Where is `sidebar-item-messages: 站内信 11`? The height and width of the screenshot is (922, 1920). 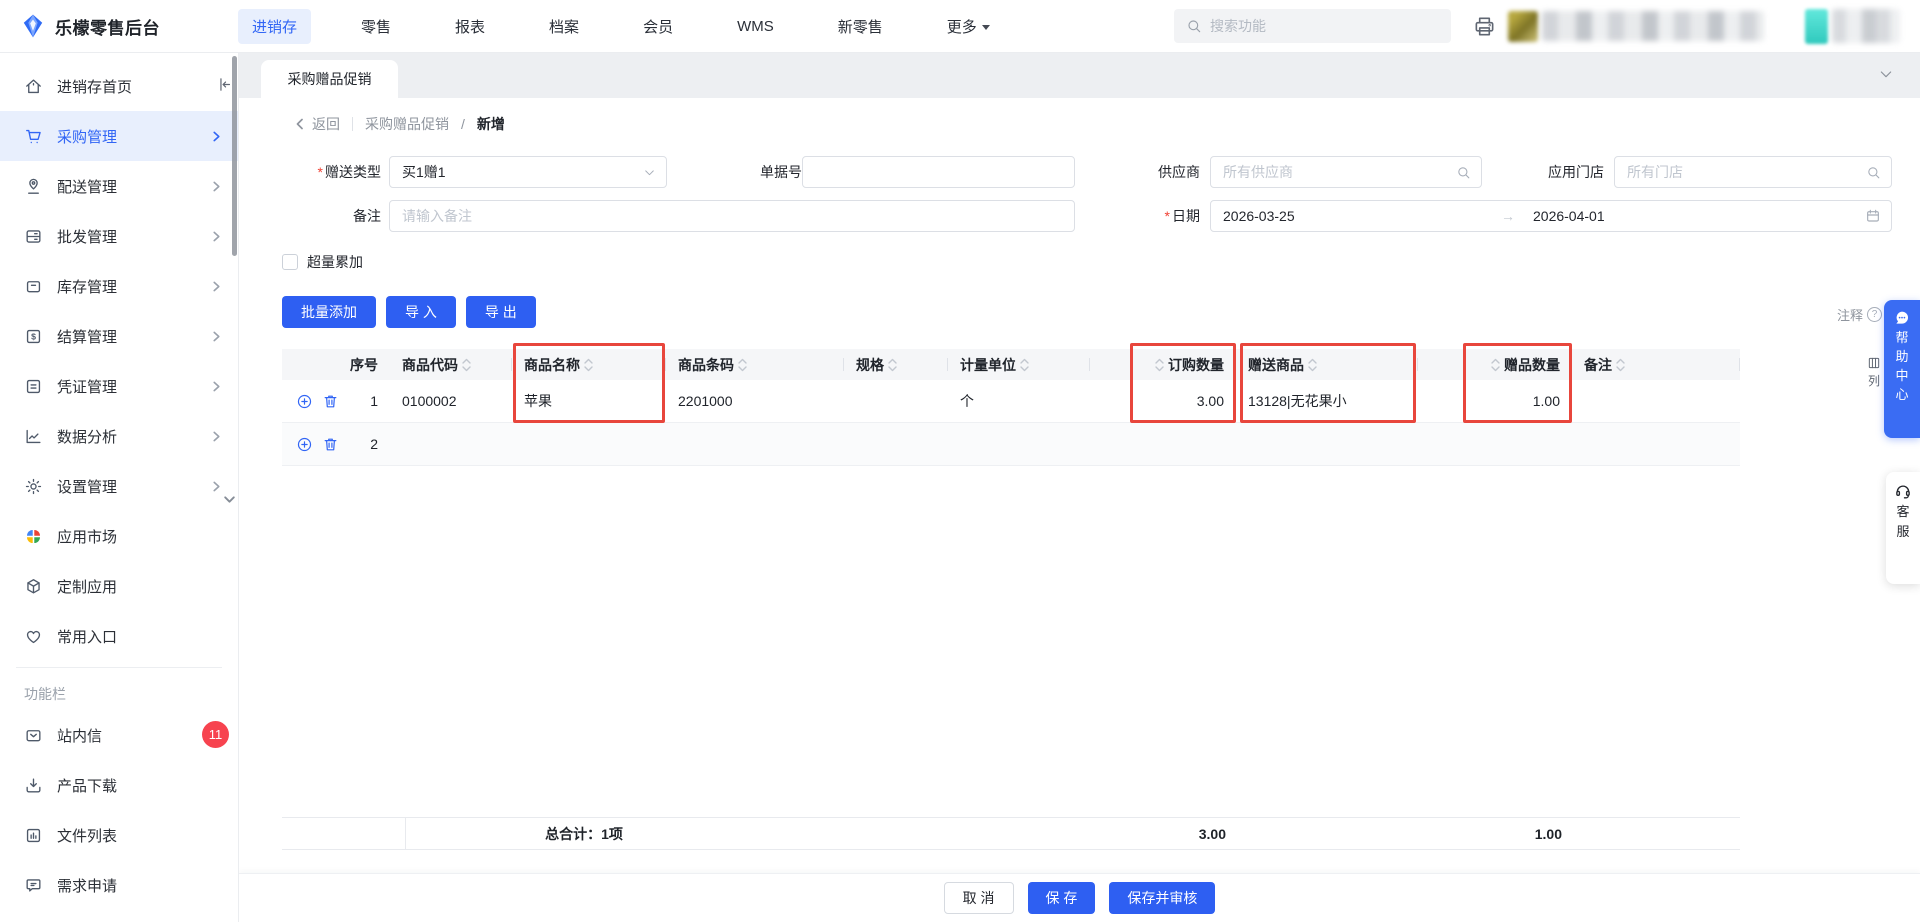 sidebar-item-messages: 站内信 11 is located at coordinates (119, 735).